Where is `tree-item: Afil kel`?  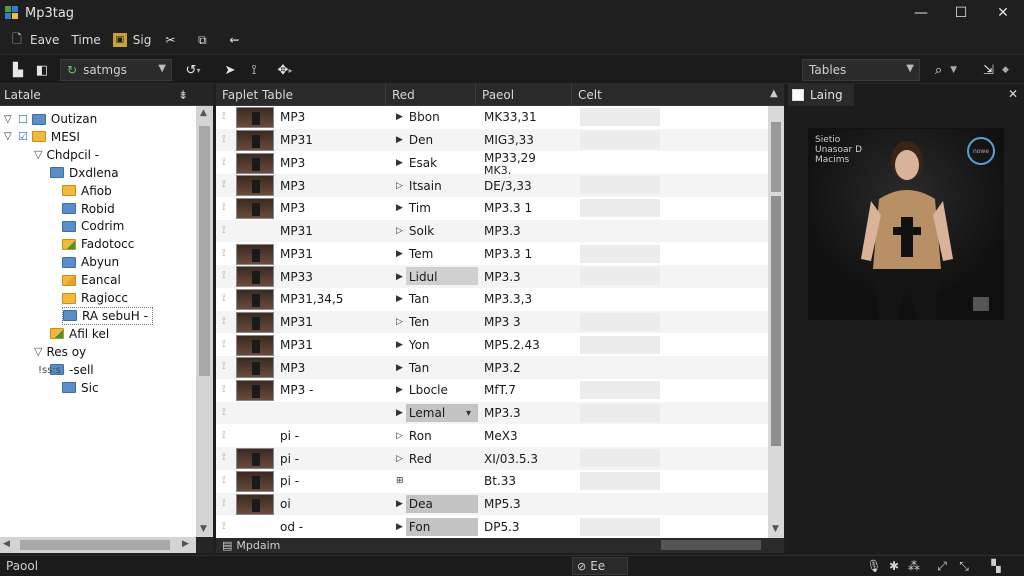
tree-item: Afil kel is located at coordinates (79, 334).